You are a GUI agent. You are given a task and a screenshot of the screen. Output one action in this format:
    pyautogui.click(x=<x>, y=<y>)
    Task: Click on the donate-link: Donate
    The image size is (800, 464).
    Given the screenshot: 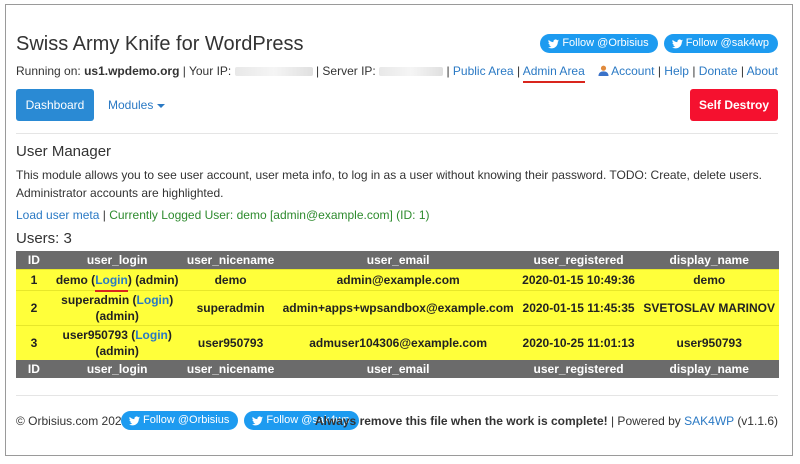 What is the action you would take?
    pyautogui.click(x=718, y=71)
    